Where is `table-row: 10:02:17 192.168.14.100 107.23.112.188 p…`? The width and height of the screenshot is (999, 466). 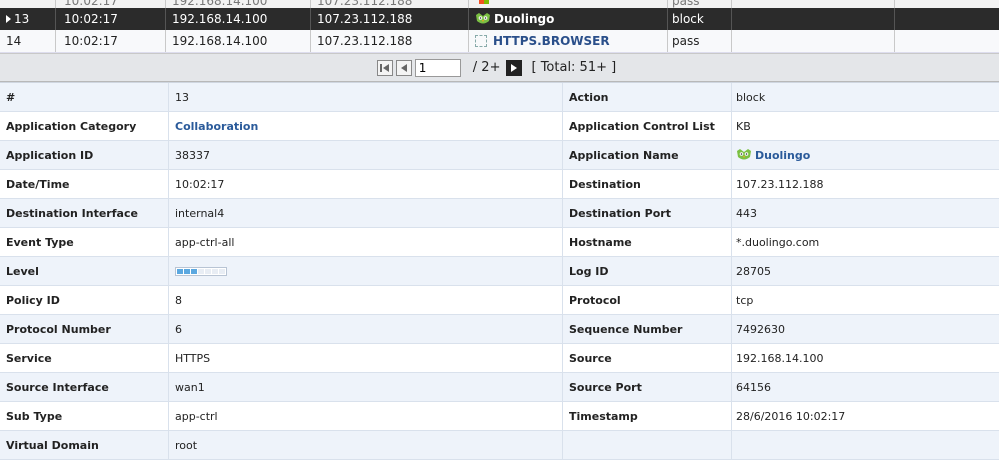 table-row: 10:02:17 192.168.14.100 107.23.112.188 p… is located at coordinates (499, 4).